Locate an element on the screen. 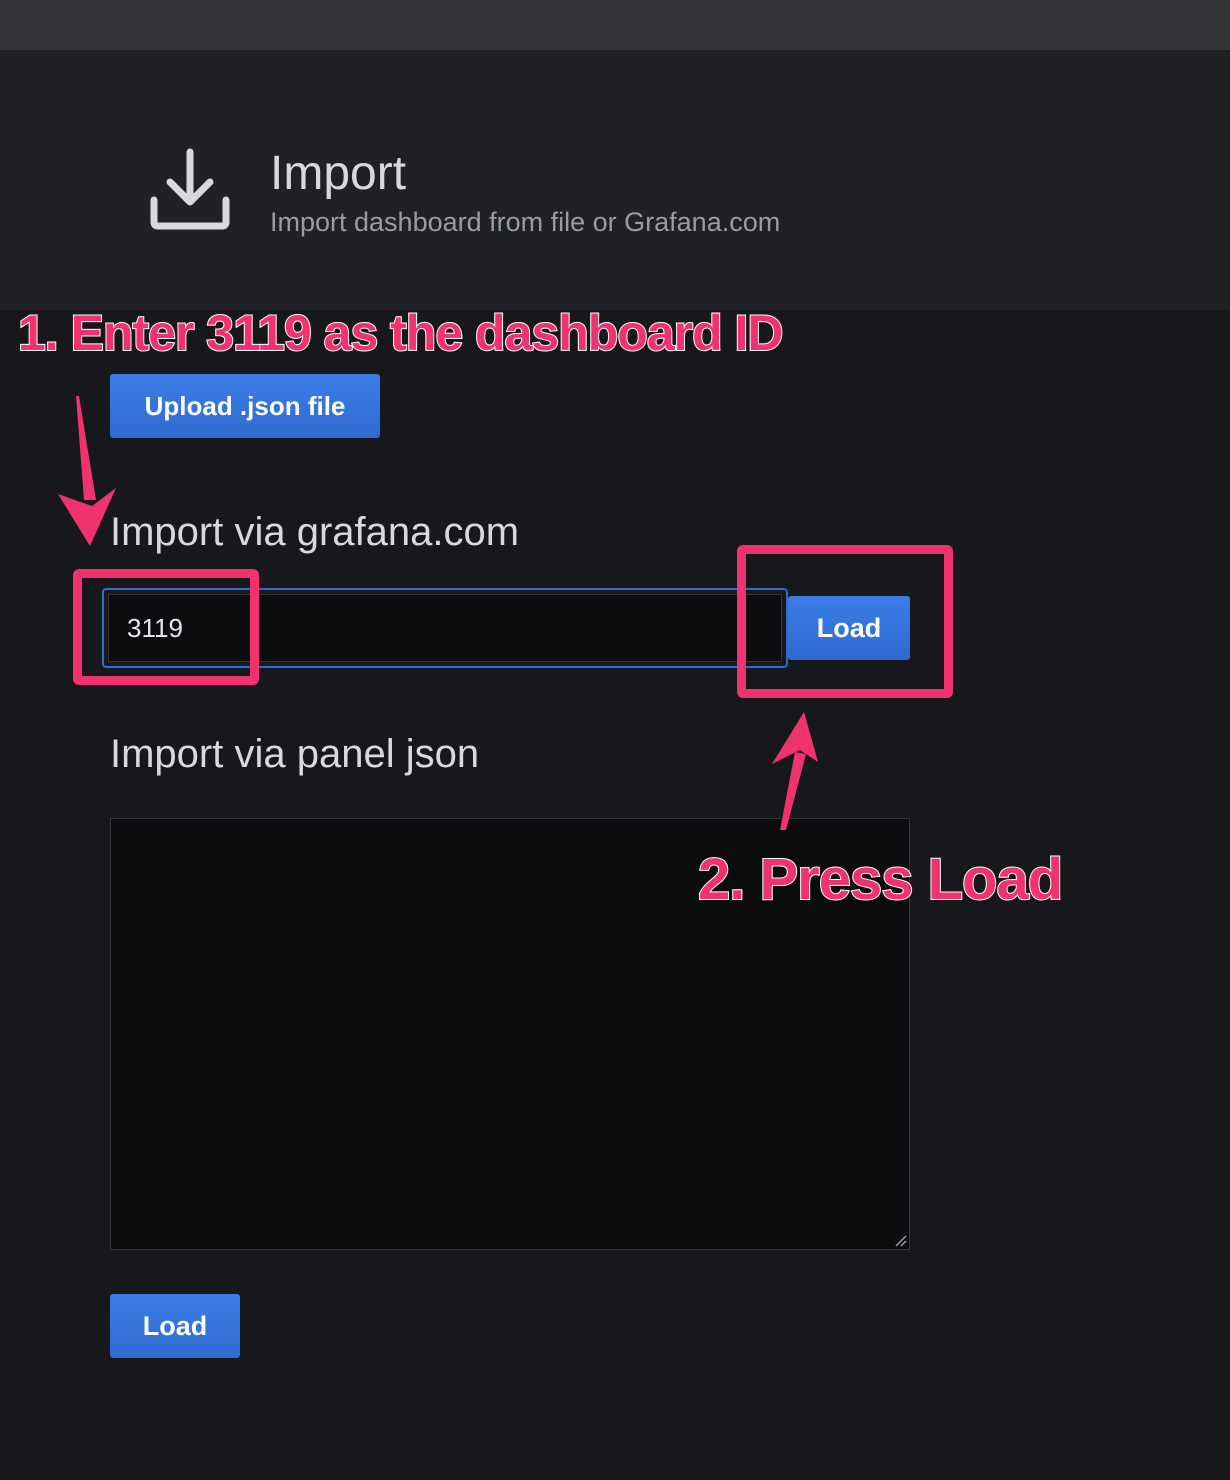 The image size is (1230, 1480). annotation-step-1: 1. Enter 3119 as the dashboard ID is located at coordinates (401, 333).